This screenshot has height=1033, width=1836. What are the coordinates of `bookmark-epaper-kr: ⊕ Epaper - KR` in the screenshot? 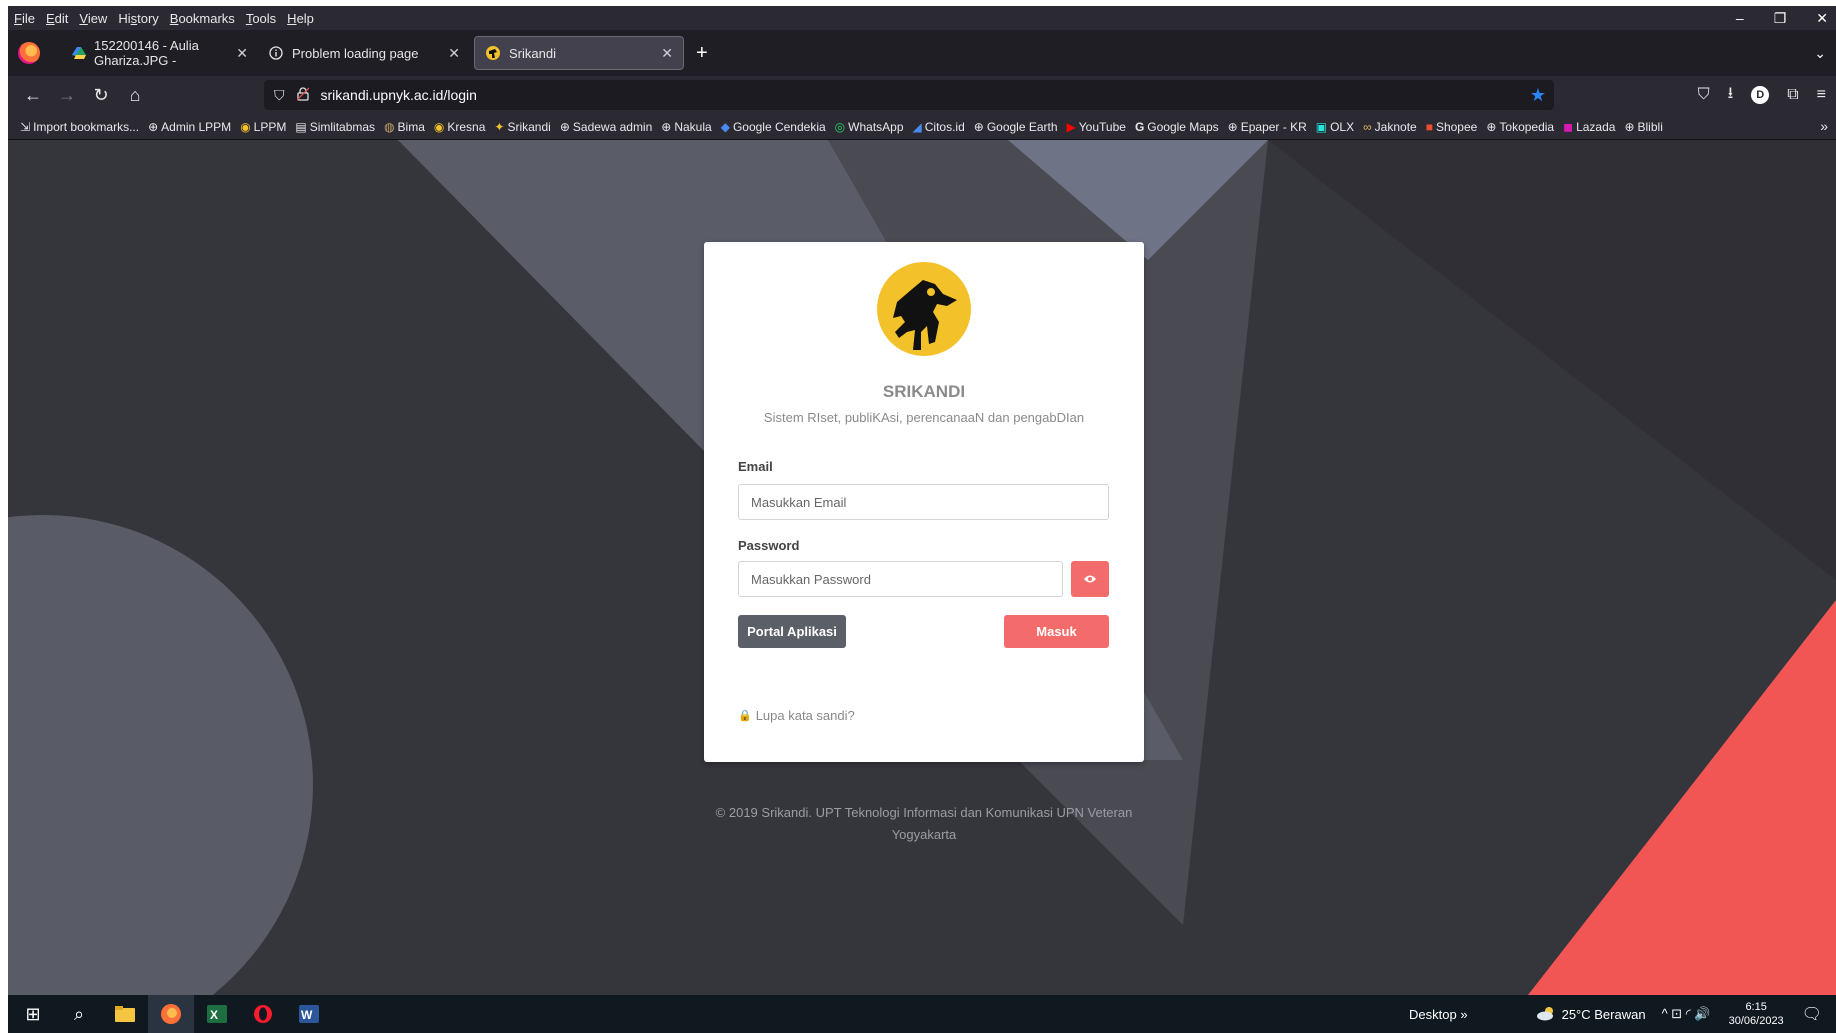 It's located at (1267, 127).